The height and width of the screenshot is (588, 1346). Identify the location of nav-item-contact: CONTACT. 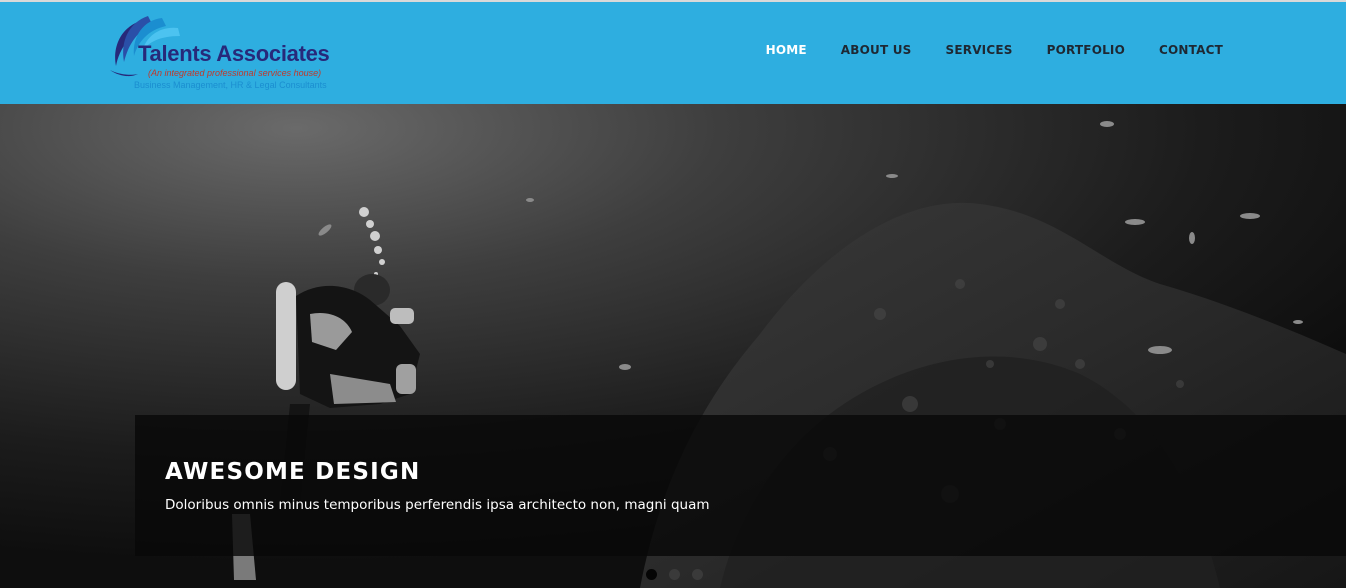
(1191, 50).